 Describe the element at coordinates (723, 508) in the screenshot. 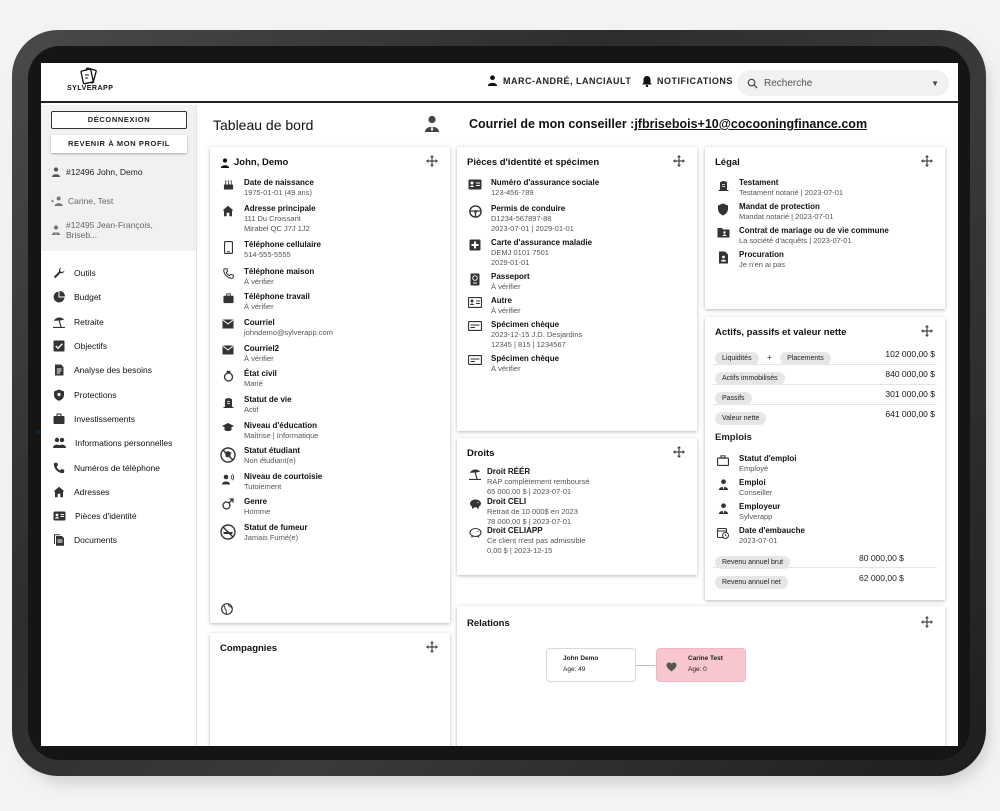

I see `advisor-icon` at that location.